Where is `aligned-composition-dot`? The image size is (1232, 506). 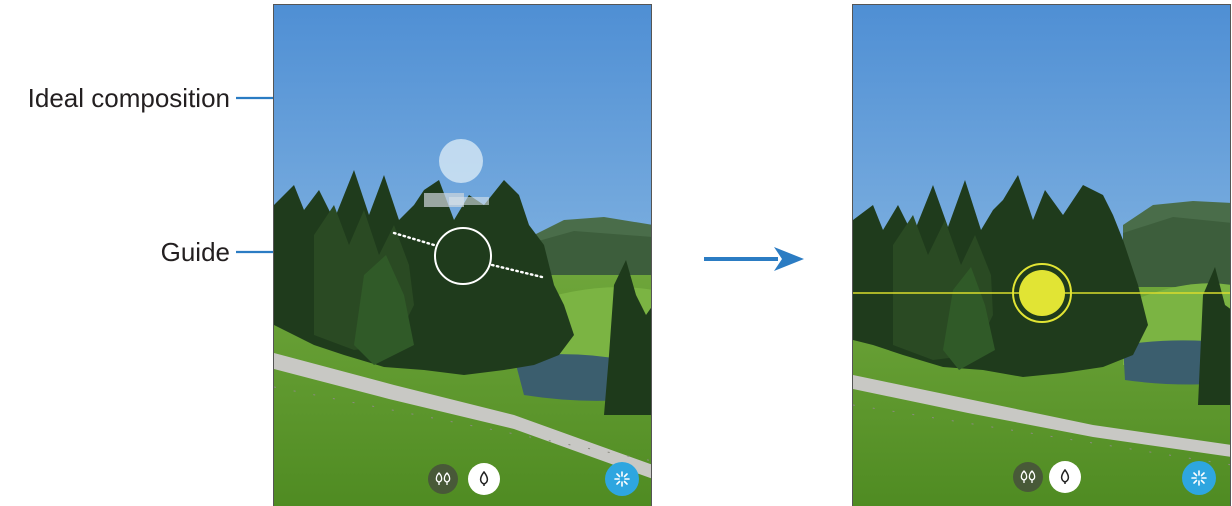
aligned-composition-dot is located at coordinates (1042, 293).